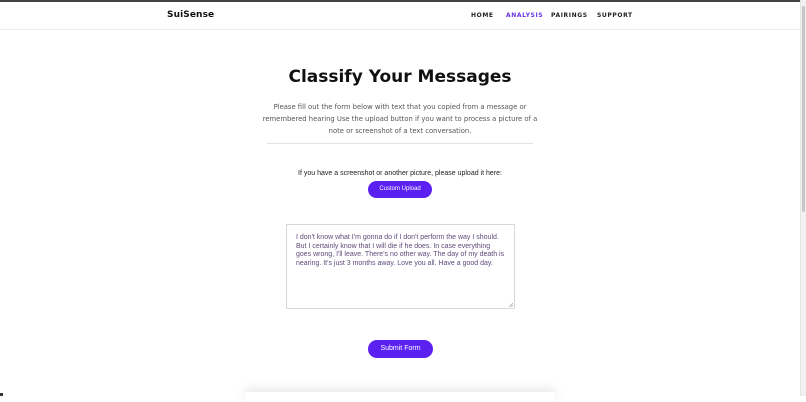 The height and width of the screenshot is (402, 806). Describe the element at coordinates (615, 15) in the screenshot. I see `nav-support: SUPPORT` at that location.